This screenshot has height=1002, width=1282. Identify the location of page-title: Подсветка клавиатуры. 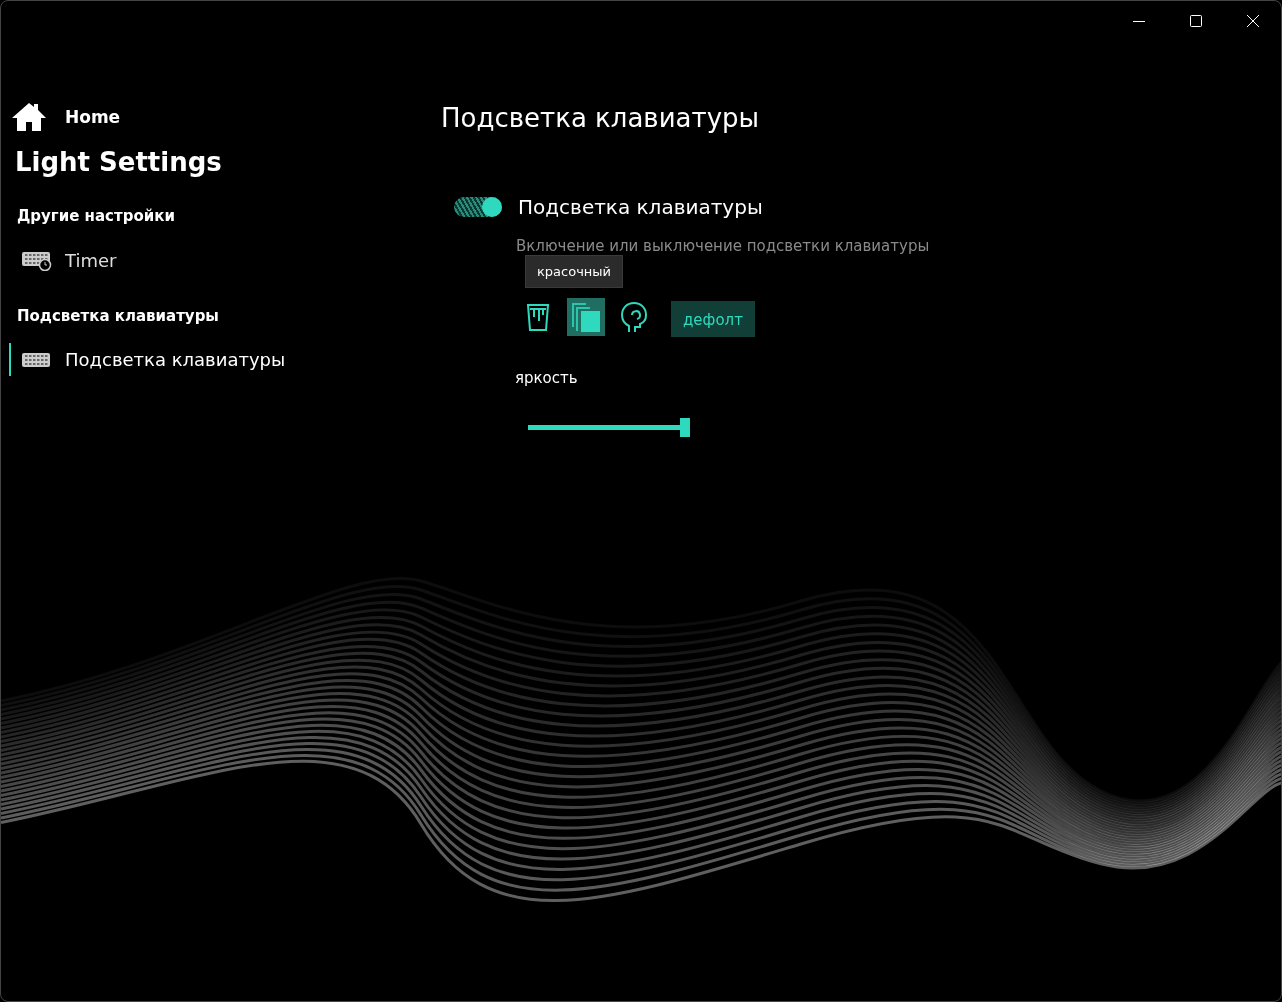
(601, 118).